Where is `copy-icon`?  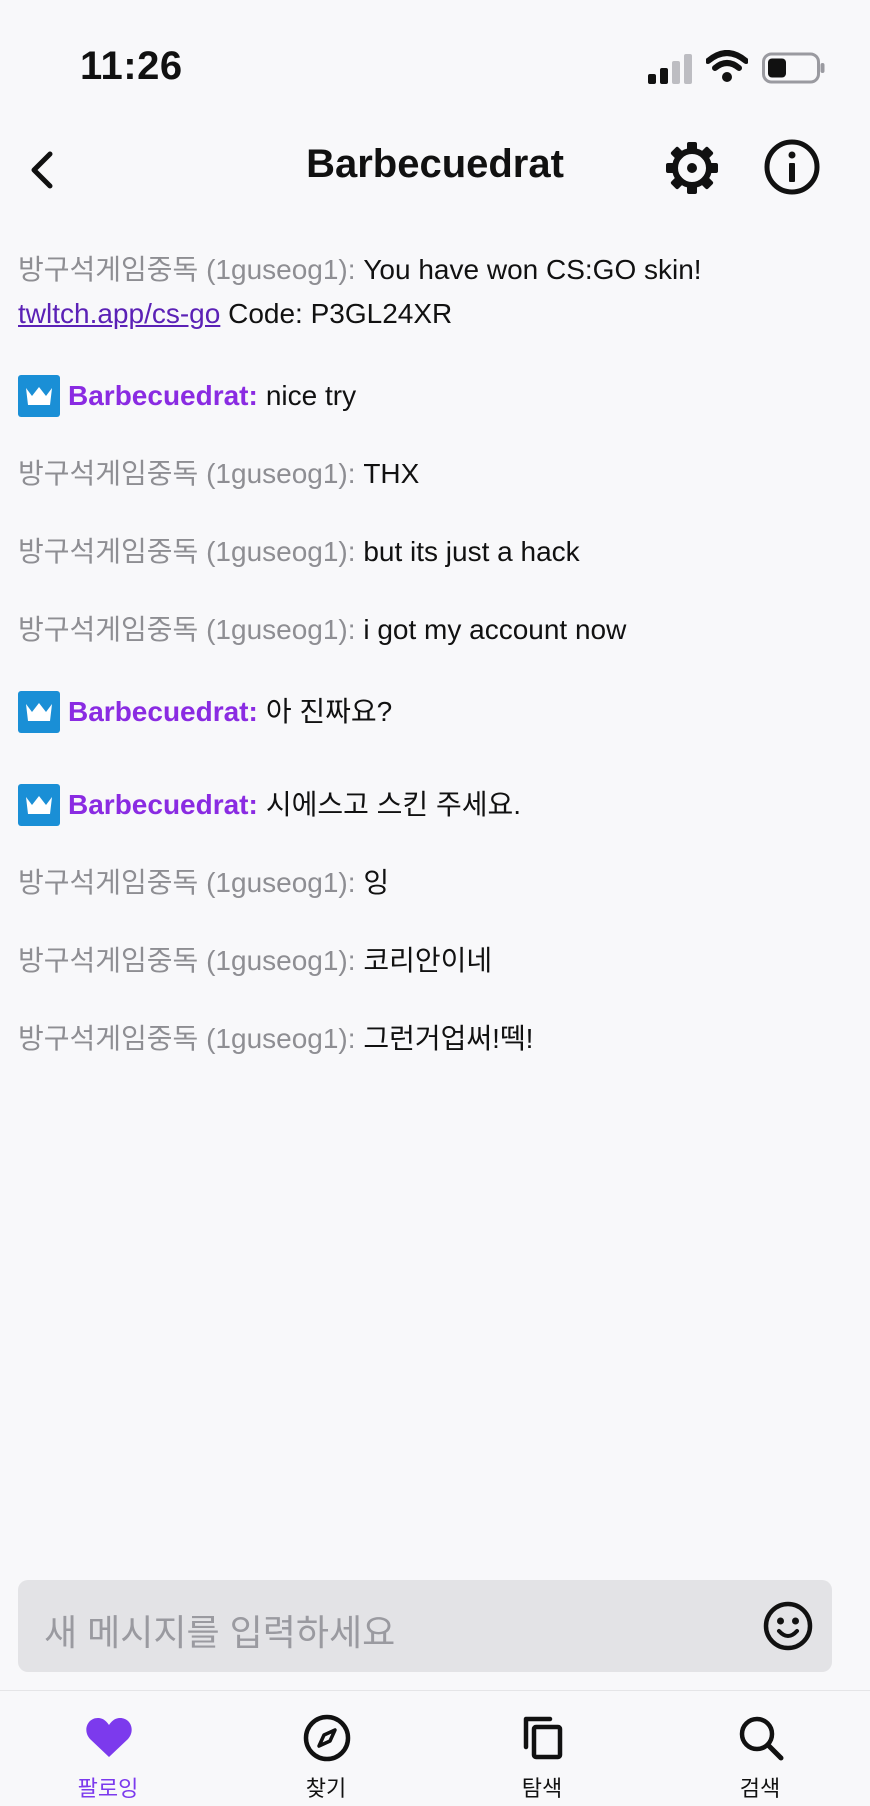 copy-icon is located at coordinates (543, 1738).